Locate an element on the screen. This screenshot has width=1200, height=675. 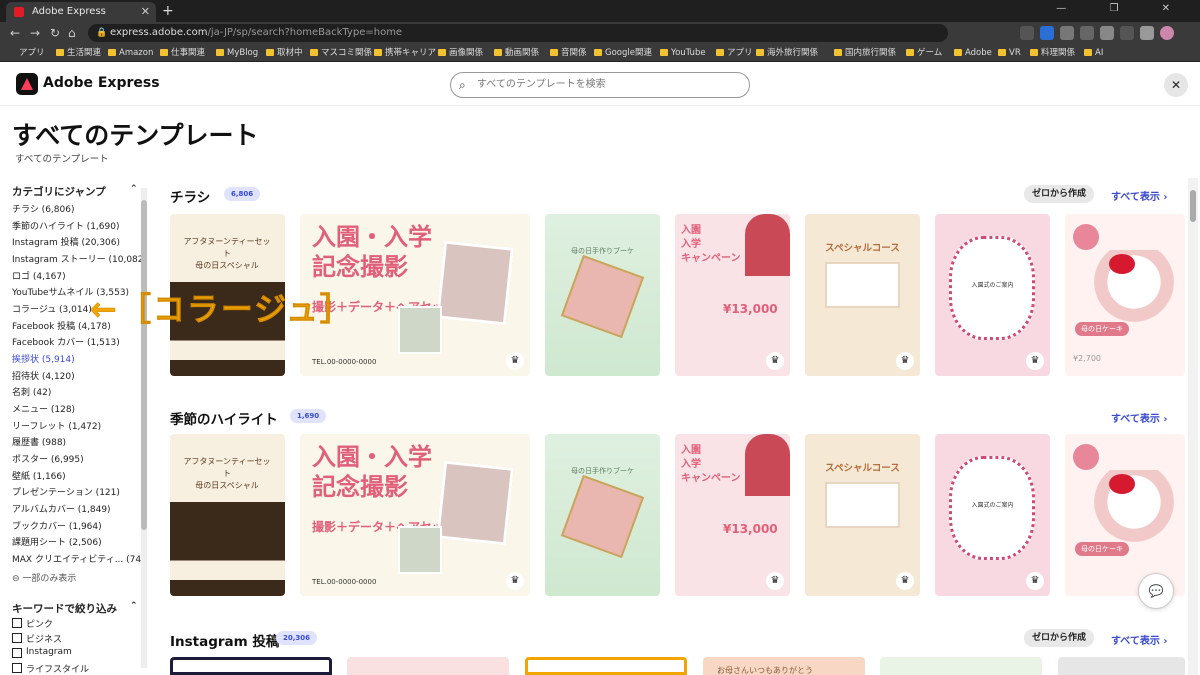
keyword-heading: キーワードで絞り込み ⌃ is located at coordinates (75, 608).